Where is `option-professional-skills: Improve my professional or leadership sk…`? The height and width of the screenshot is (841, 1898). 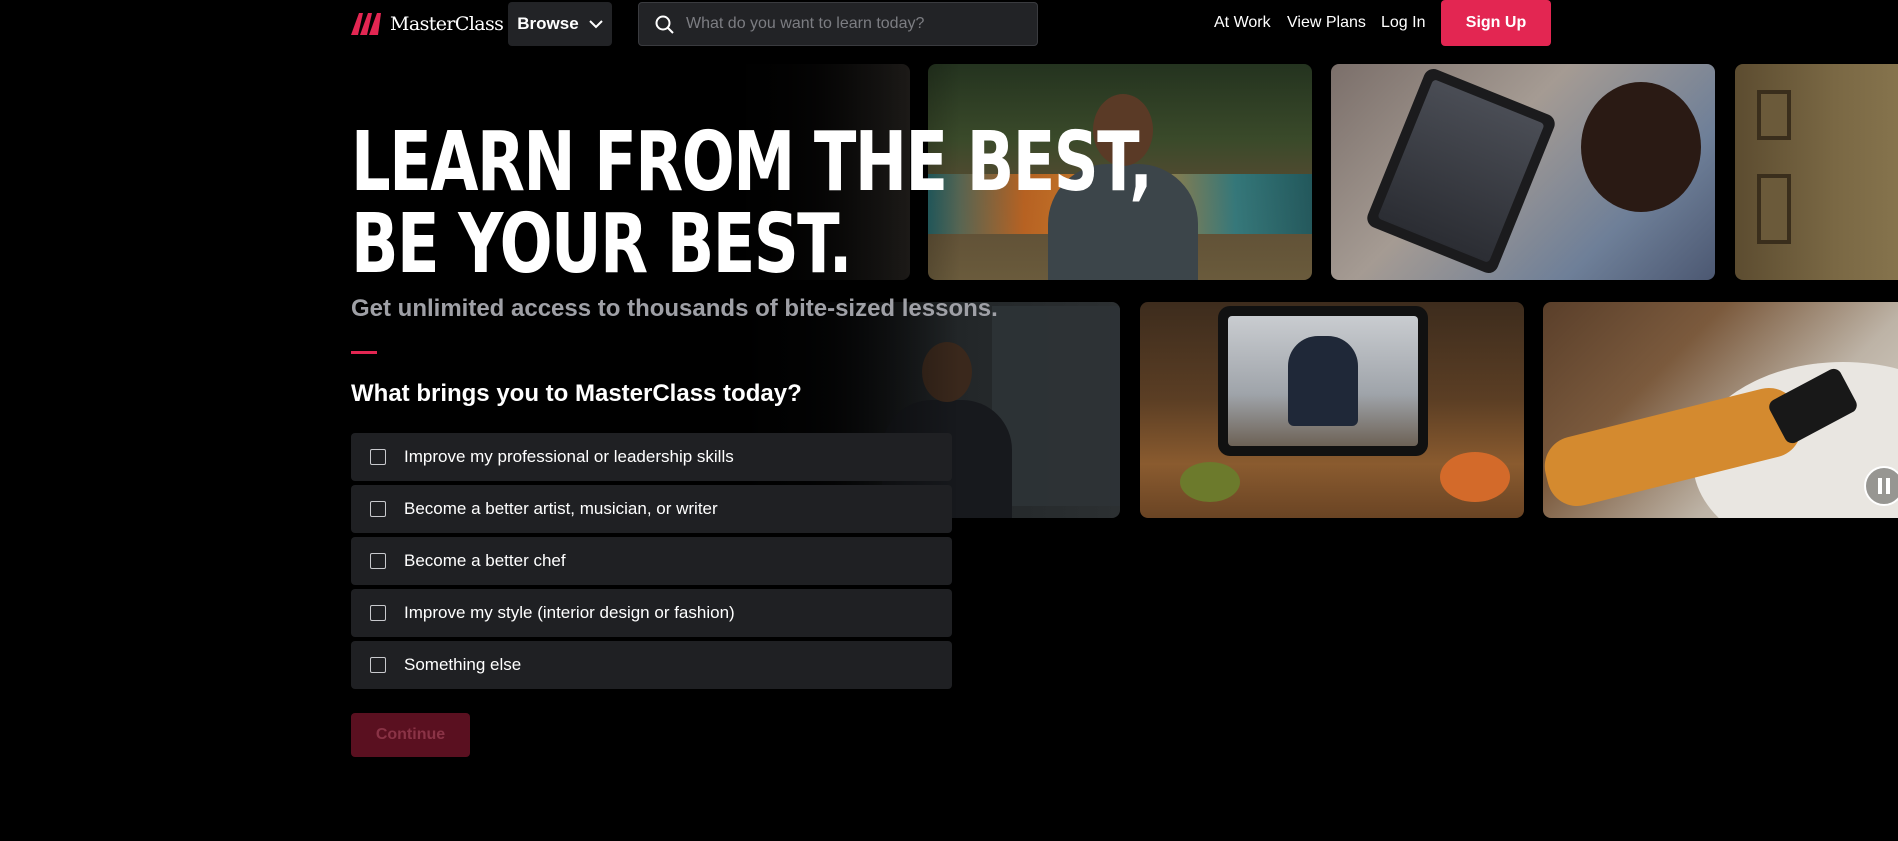
option-professional-skills: Improve my professional or leadership sk… is located at coordinates (651, 457).